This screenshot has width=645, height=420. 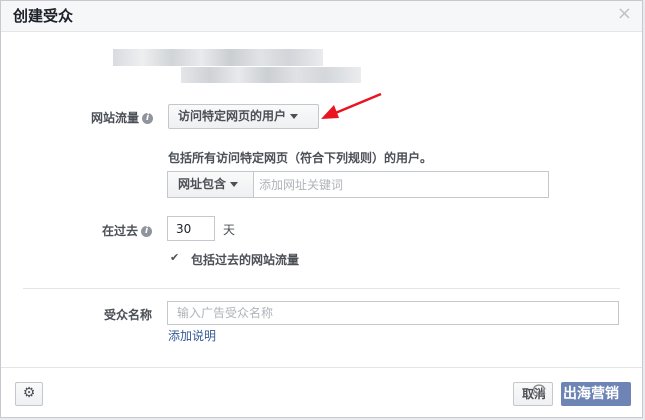 I want to click on gear-icon: ⚙, so click(x=29, y=393).